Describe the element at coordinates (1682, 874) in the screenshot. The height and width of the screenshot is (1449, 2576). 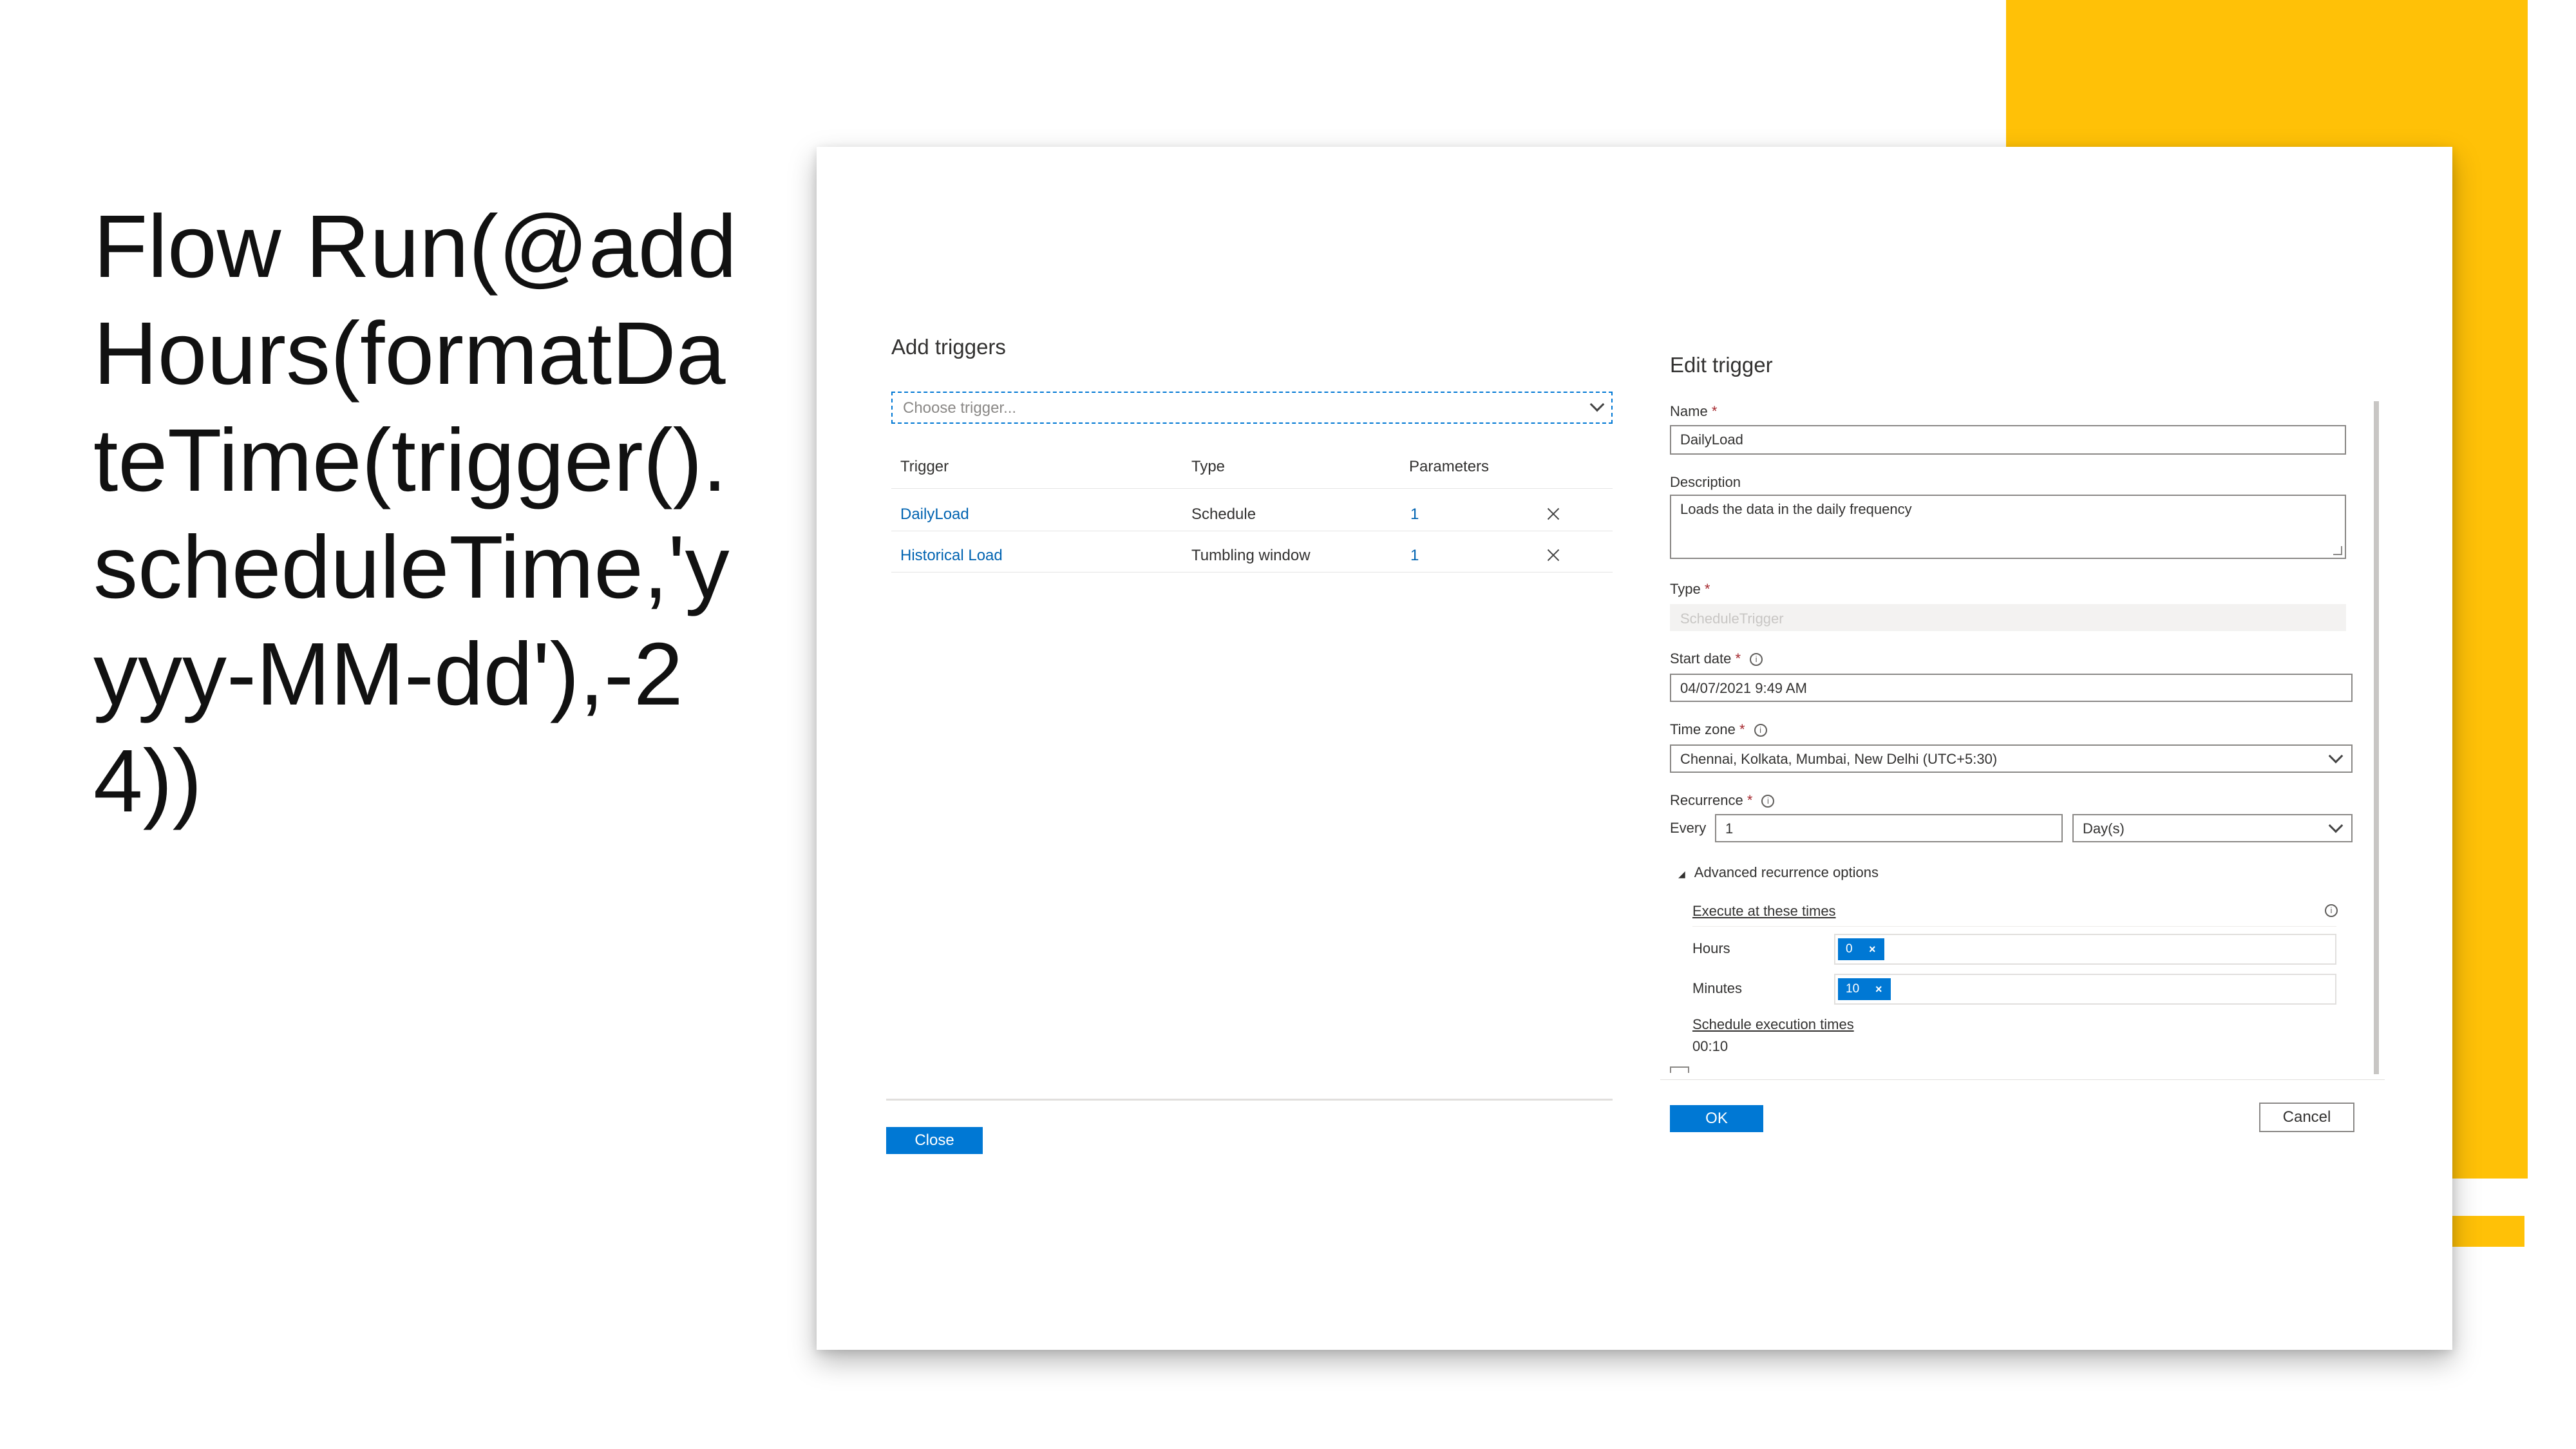
I see `collapse-triangle-icon: ◢` at that location.